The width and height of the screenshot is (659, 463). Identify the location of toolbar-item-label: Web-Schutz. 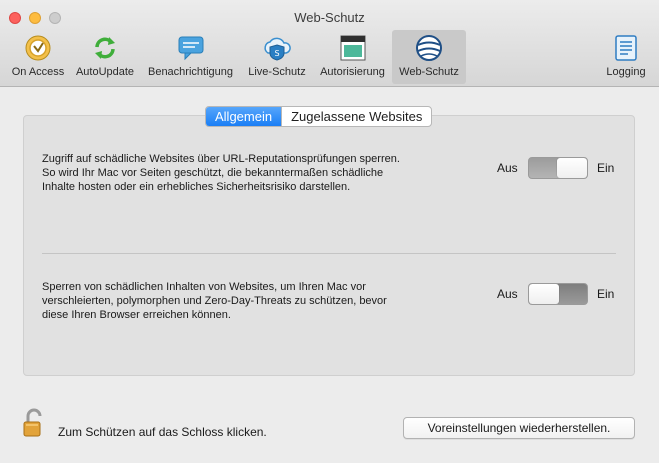
(429, 72).